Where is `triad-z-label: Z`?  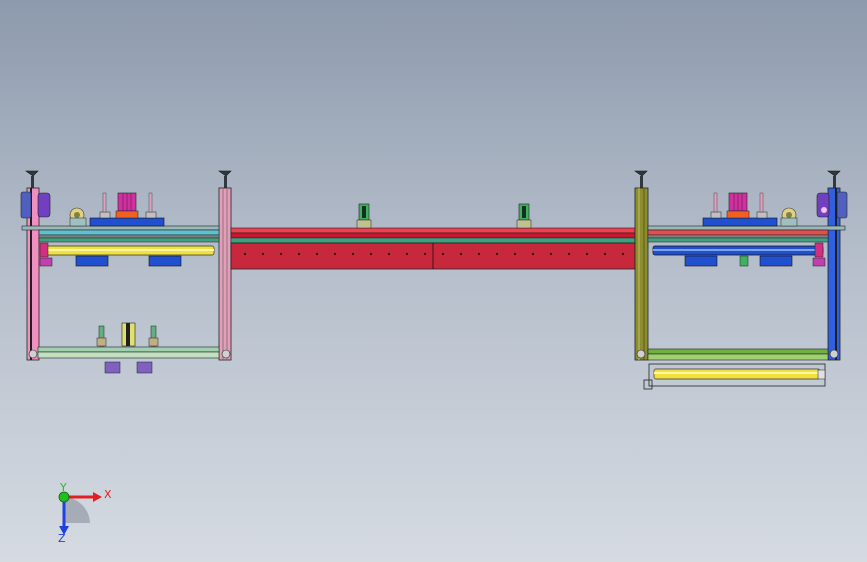
triad-z-label: Z is located at coordinates (62, 538).